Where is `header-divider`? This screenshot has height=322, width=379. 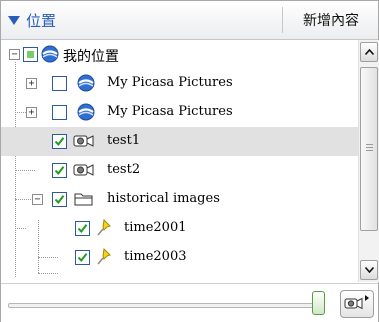 header-divider is located at coordinates (282, 20).